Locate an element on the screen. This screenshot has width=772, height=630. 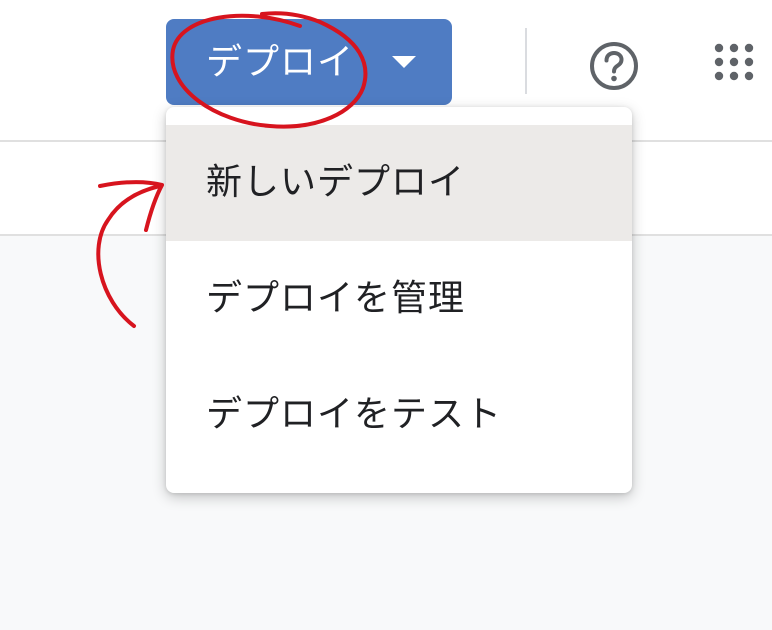
deploy-button: デプロイ is located at coordinates (309, 62).